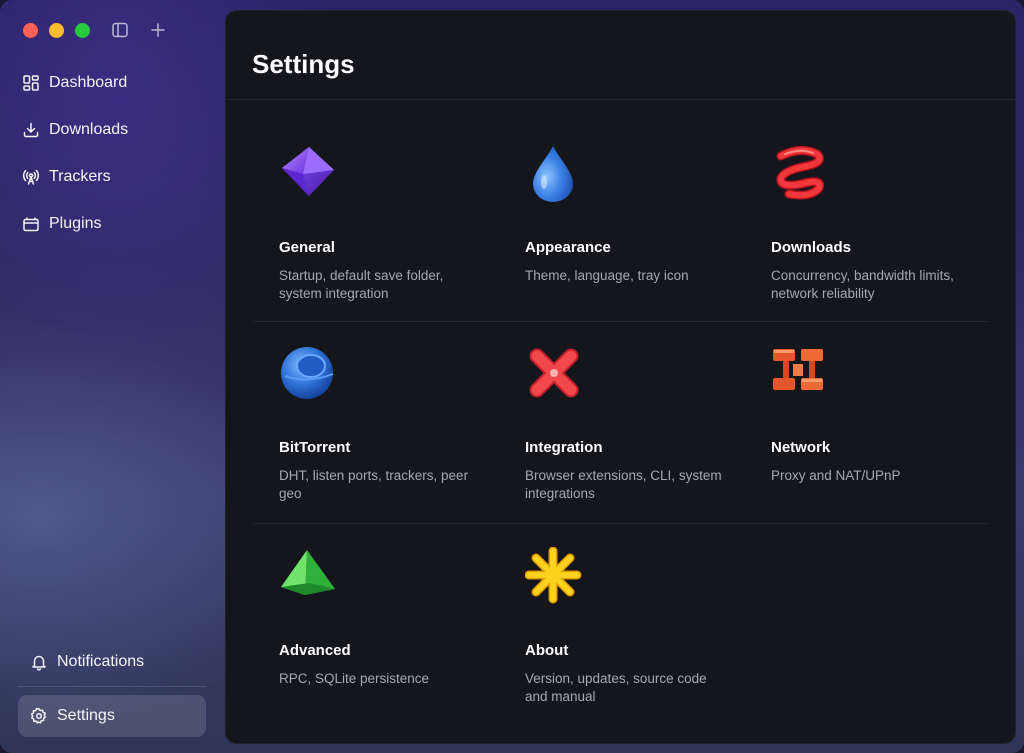 Image resolution: width=1024 pixels, height=753 pixels. Describe the element at coordinates (120, 30) in the screenshot. I see `sidebar-toggle-icon` at that location.